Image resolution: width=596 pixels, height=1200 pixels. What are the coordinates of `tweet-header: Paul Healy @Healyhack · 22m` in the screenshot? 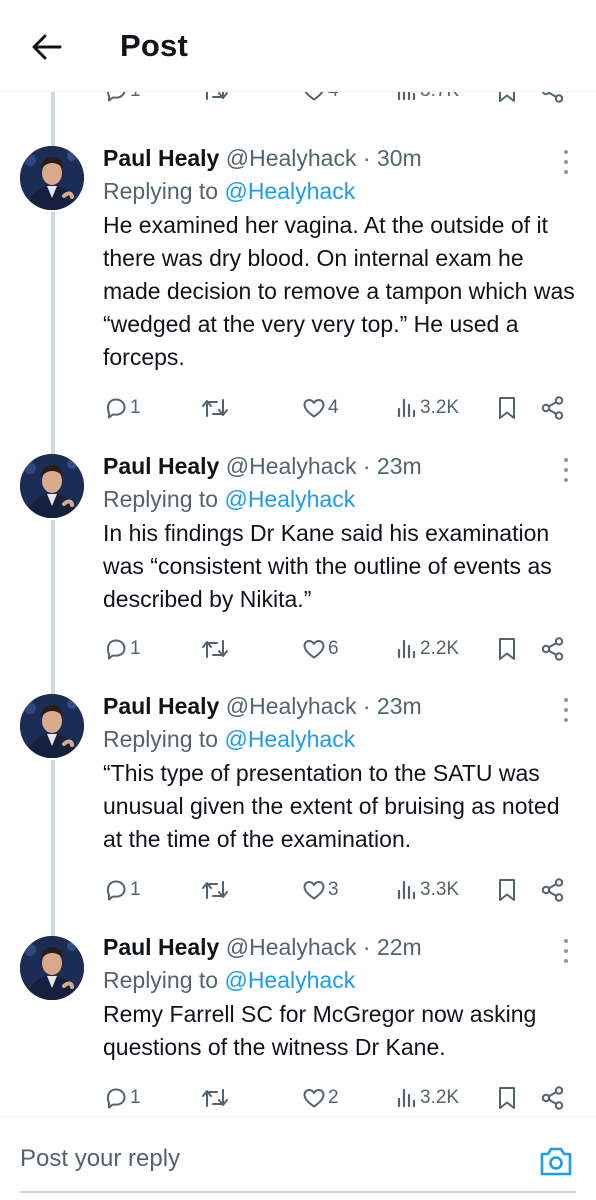 It's located at (342, 947).